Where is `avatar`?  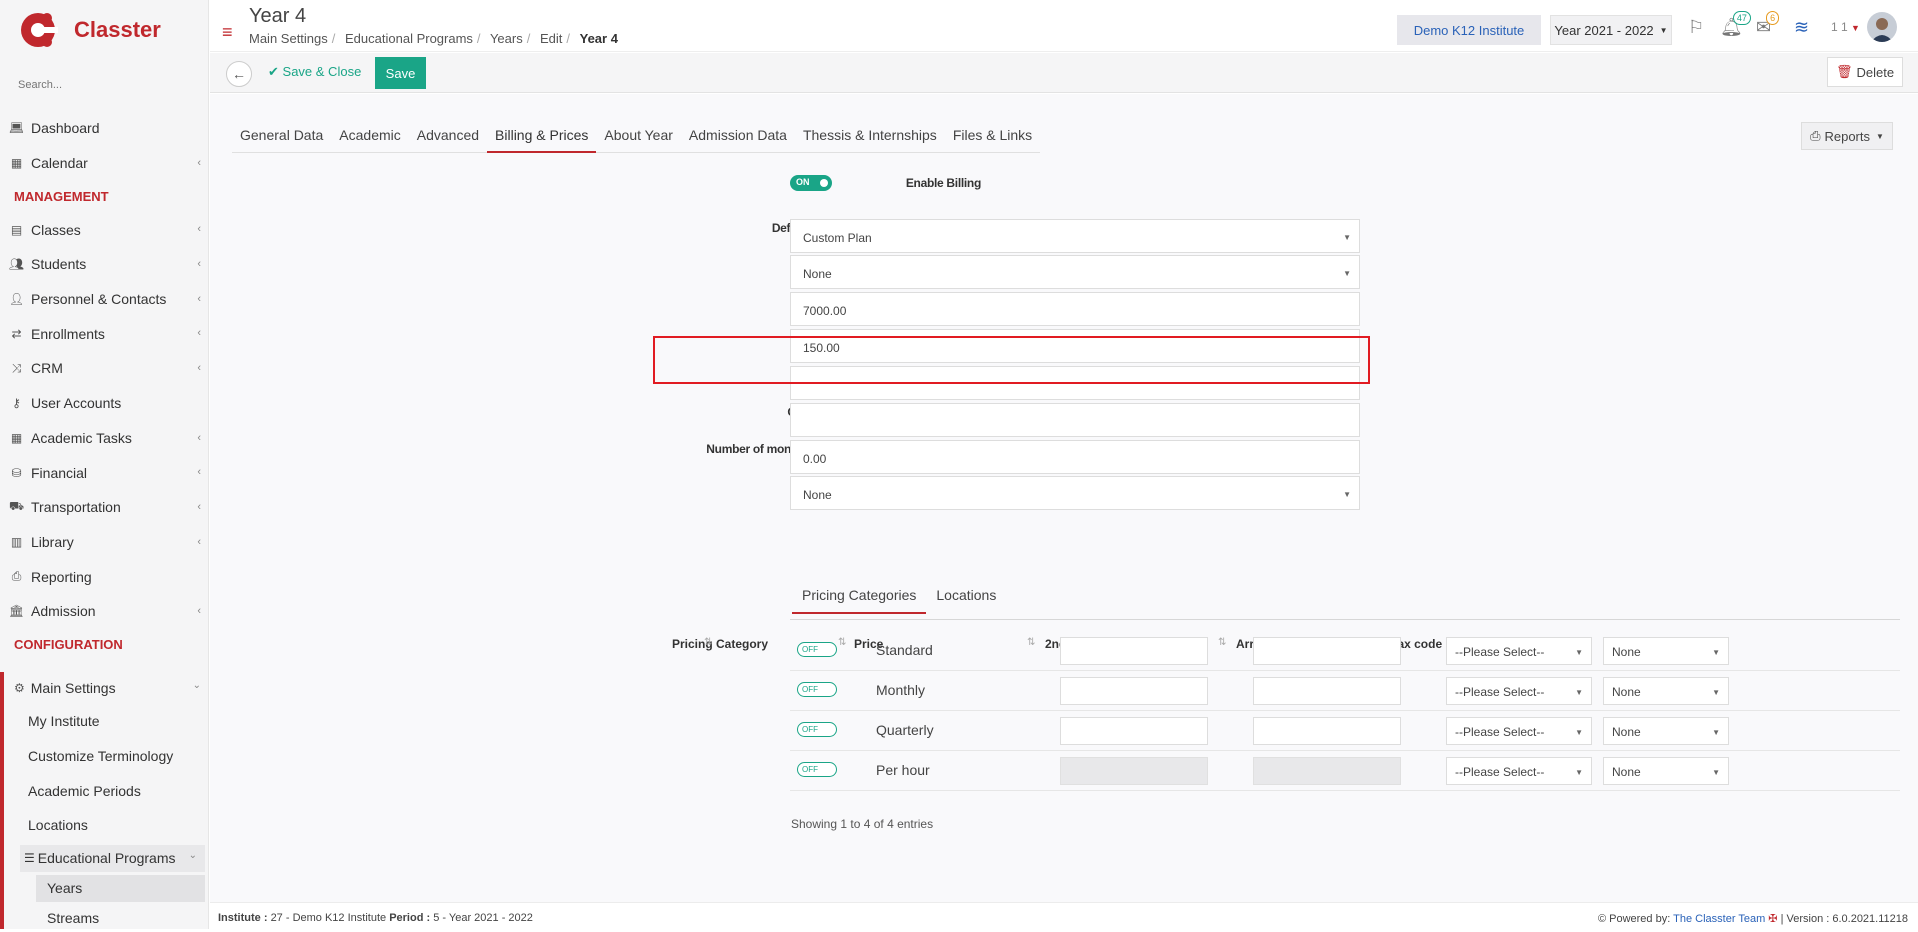
avatar is located at coordinates (1882, 27).